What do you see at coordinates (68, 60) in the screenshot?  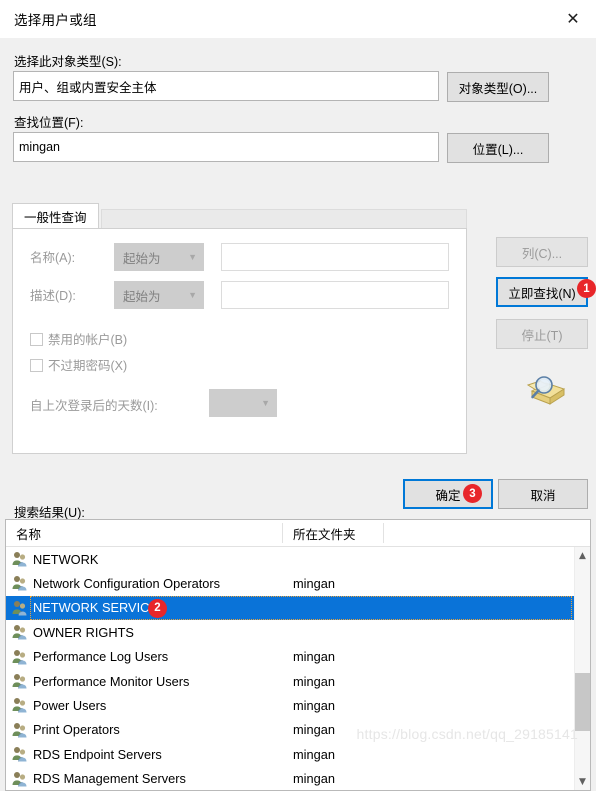 I see `object-type-label: 选择此对象类型(S):` at bounding box center [68, 60].